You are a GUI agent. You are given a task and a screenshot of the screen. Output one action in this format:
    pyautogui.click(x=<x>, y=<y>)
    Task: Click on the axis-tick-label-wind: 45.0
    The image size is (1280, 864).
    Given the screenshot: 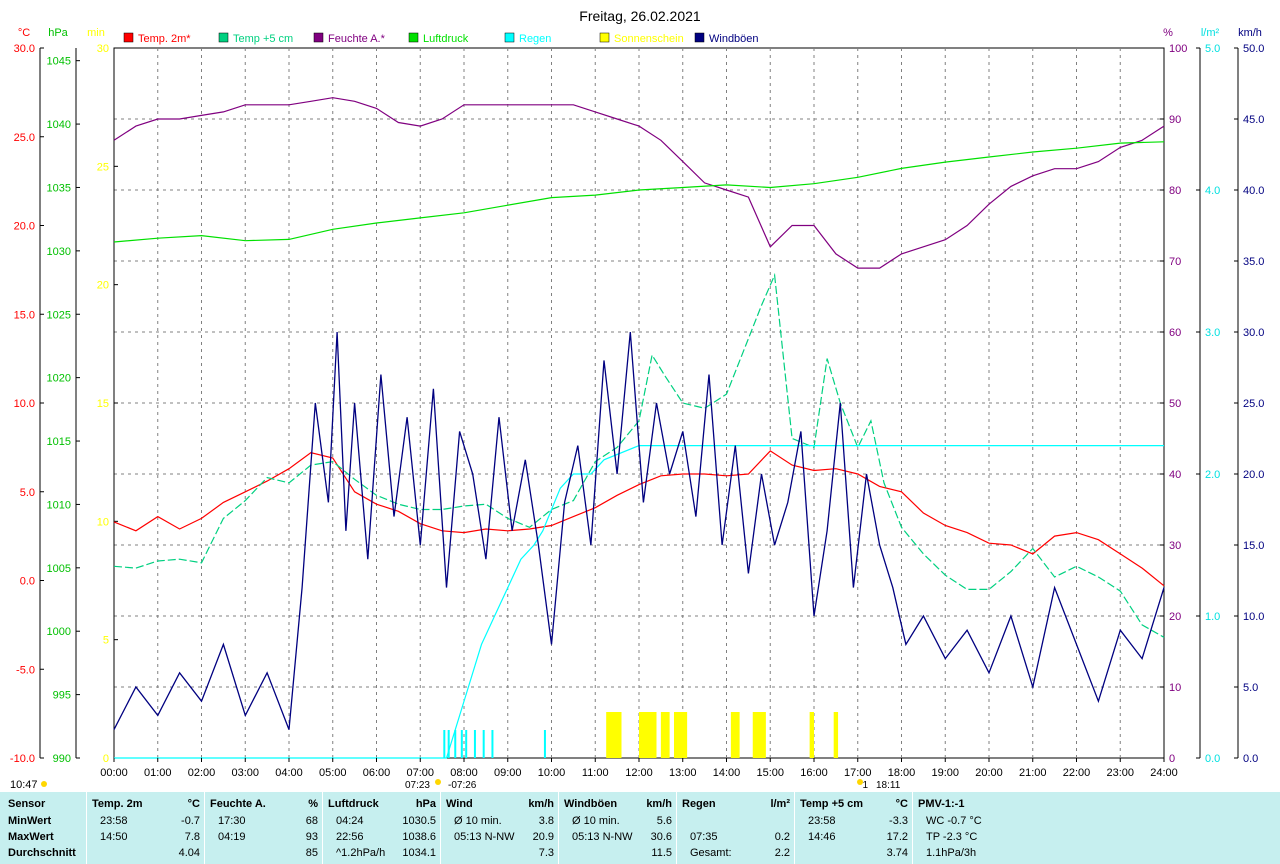 What is the action you would take?
    pyautogui.click(x=1253, y=120)
    